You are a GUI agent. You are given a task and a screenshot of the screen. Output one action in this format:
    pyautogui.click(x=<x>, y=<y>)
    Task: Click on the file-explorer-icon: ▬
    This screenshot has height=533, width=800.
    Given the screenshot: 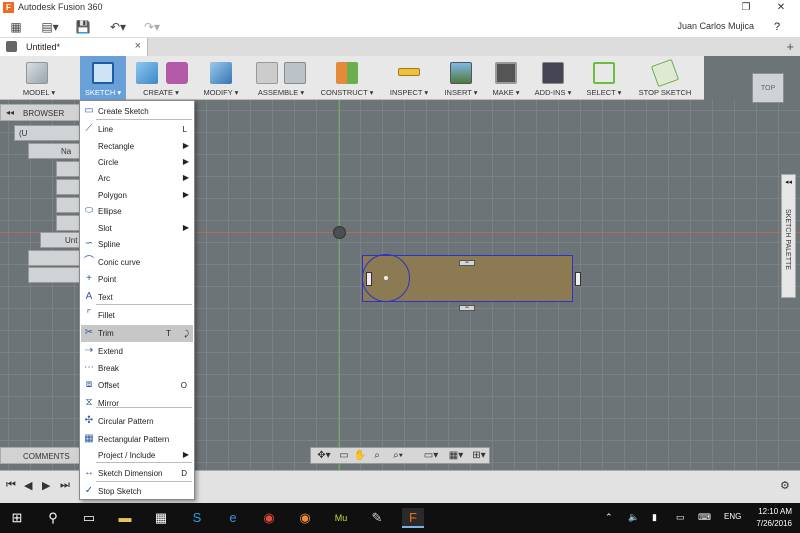 What is the action you would take?
    pyautogui.click(x=125, y=518)
    